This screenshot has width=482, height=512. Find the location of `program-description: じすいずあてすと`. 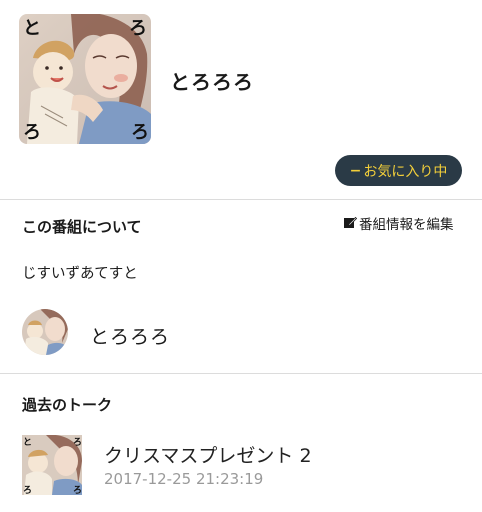

program-description: じすいずあてすと is located at coordinates (80, 274).